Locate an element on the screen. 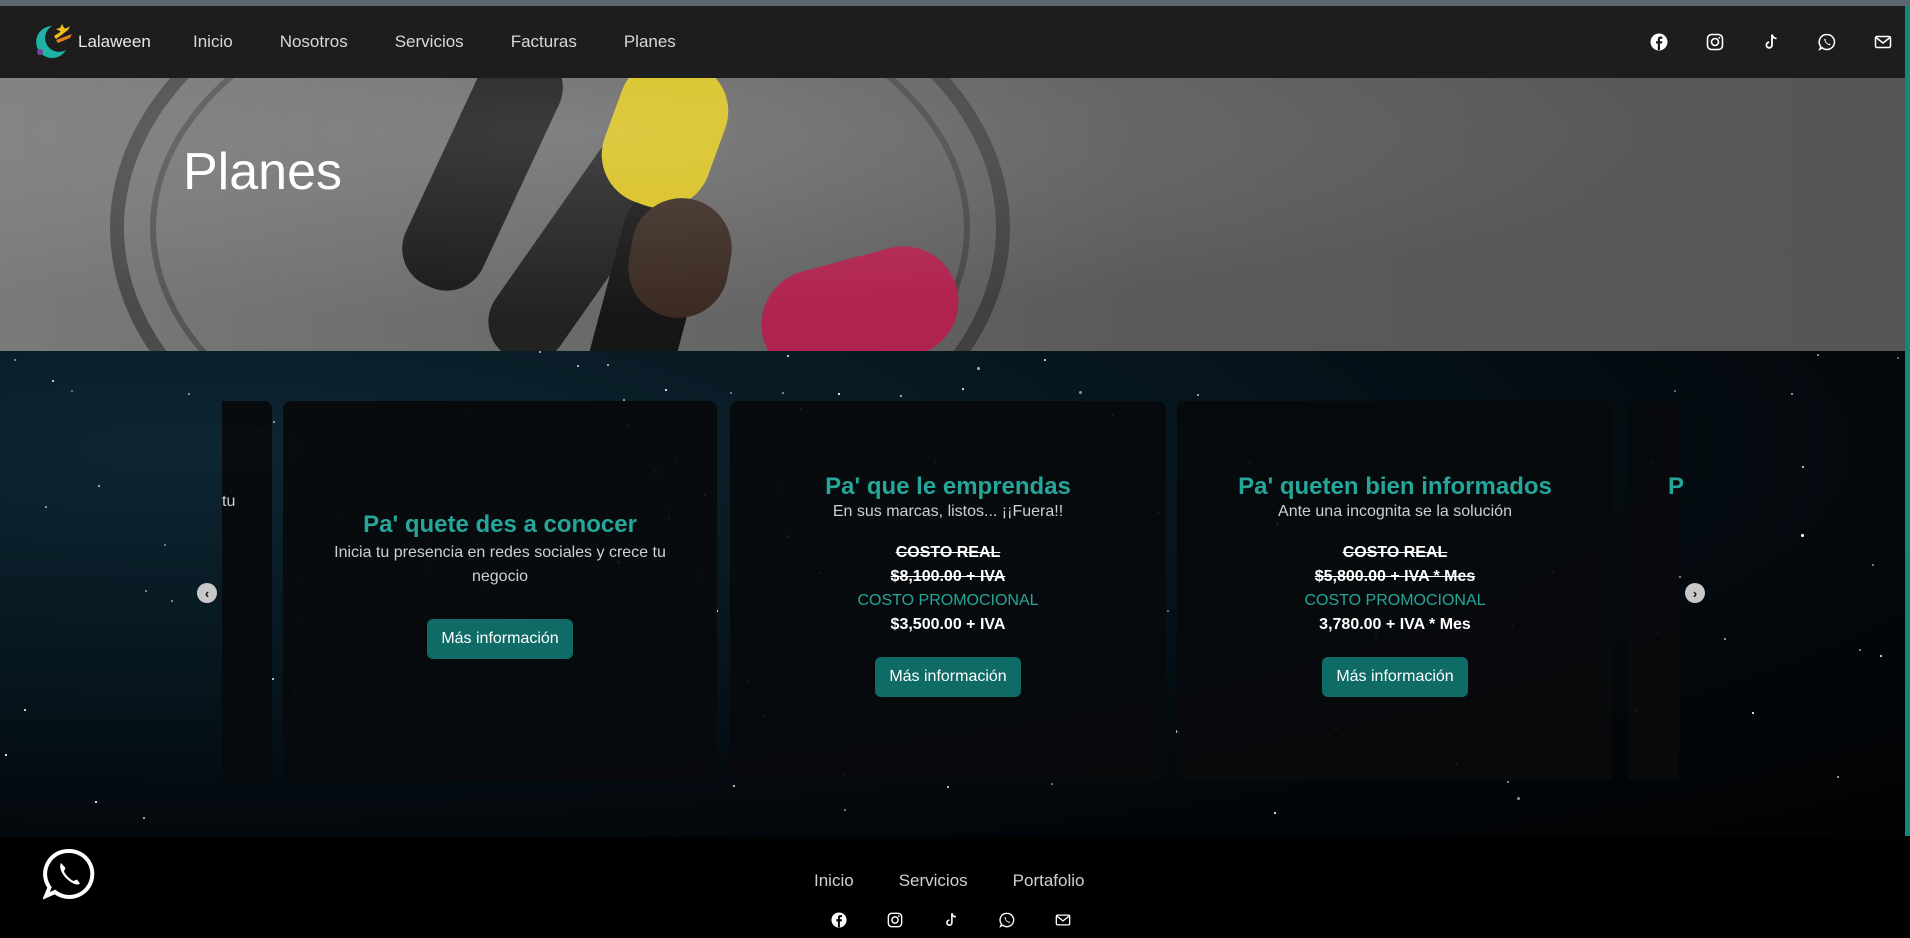 Image resolution: width=1910 pixels, height=938 pixels. nav-link-servicios: Servicios is located at coordinates (429, 42).